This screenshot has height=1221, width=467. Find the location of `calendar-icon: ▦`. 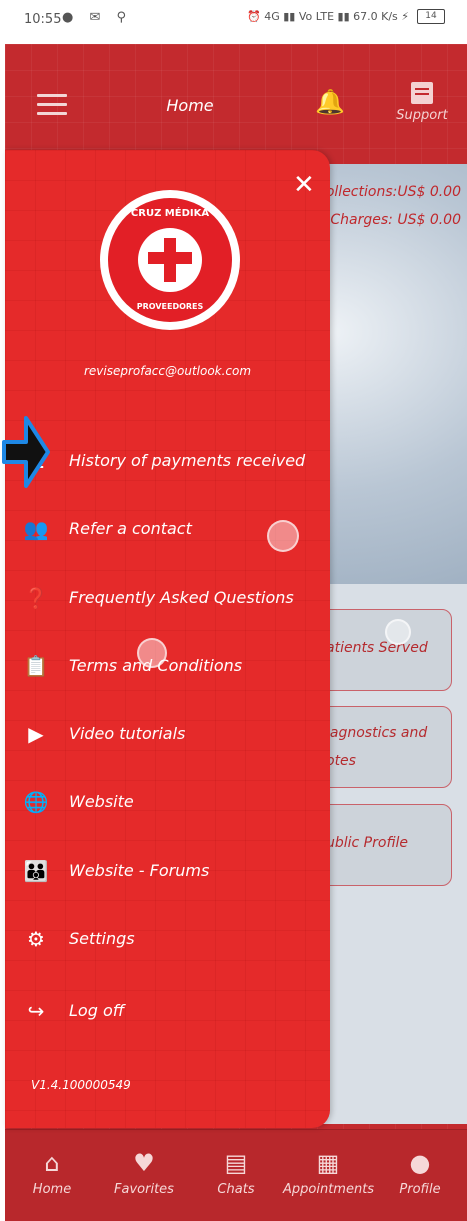

calendar-icon: ▦ is located at coordinates (328, 1163).